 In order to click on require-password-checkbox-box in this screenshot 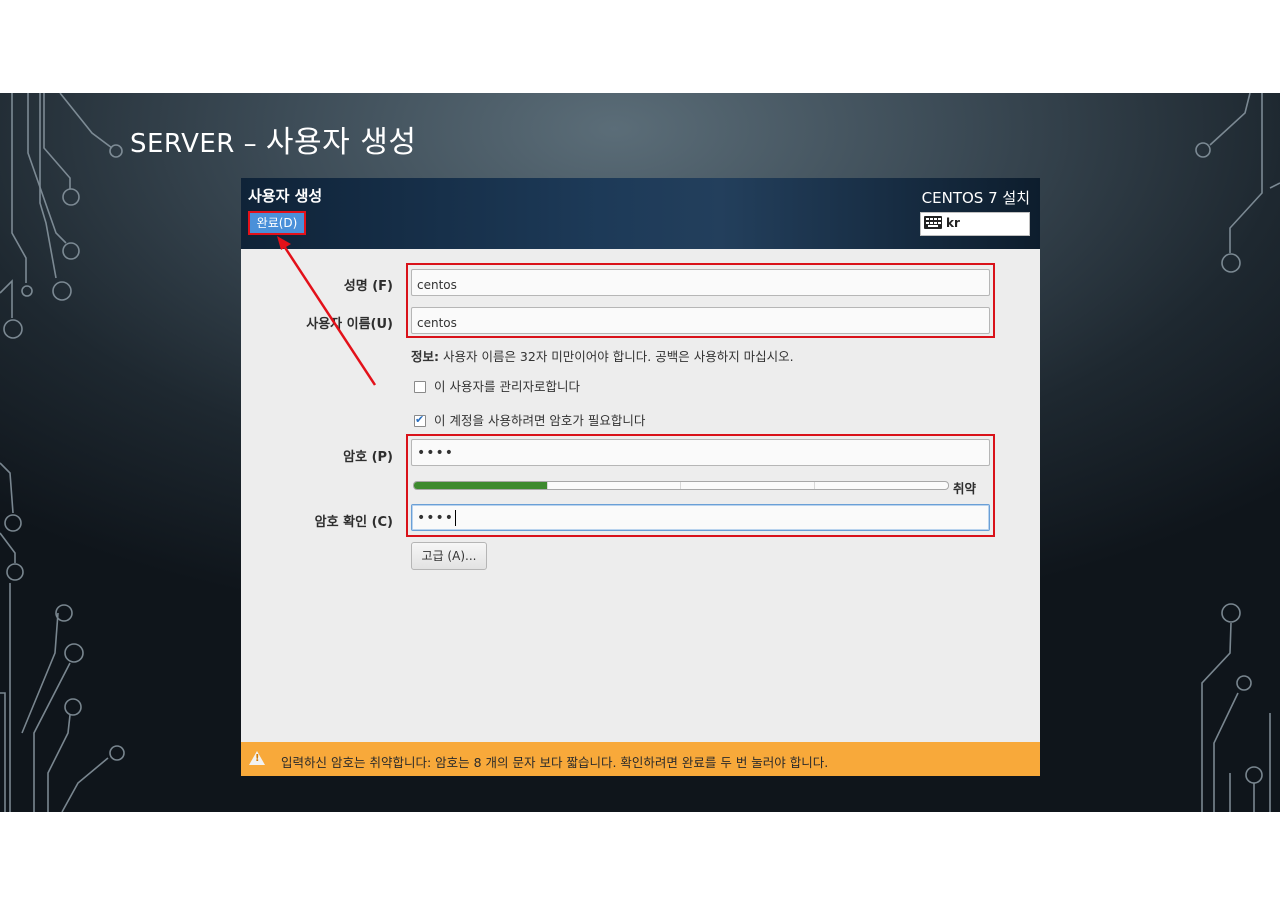, I will do `click(420, 420)`.